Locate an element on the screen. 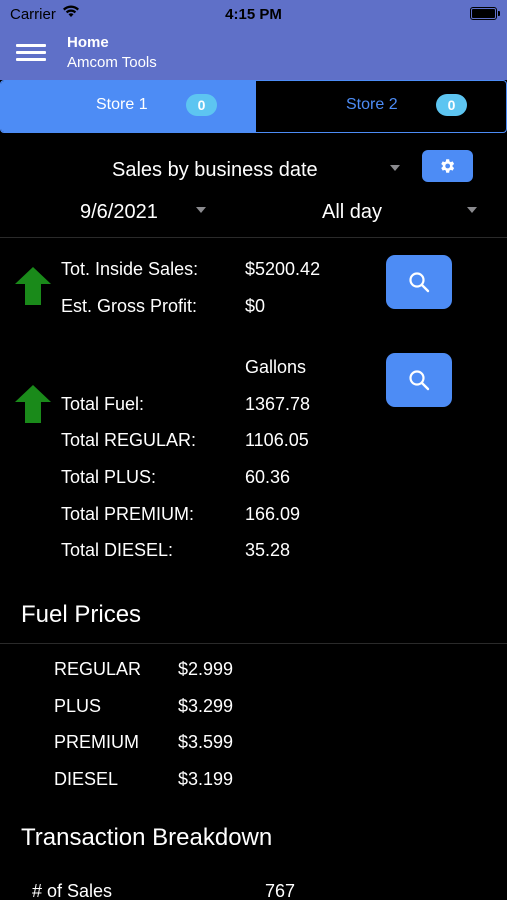 The width and height of the screenshot is (507, 900). clock: 4:15 PM is located at coordinates (253, 14).